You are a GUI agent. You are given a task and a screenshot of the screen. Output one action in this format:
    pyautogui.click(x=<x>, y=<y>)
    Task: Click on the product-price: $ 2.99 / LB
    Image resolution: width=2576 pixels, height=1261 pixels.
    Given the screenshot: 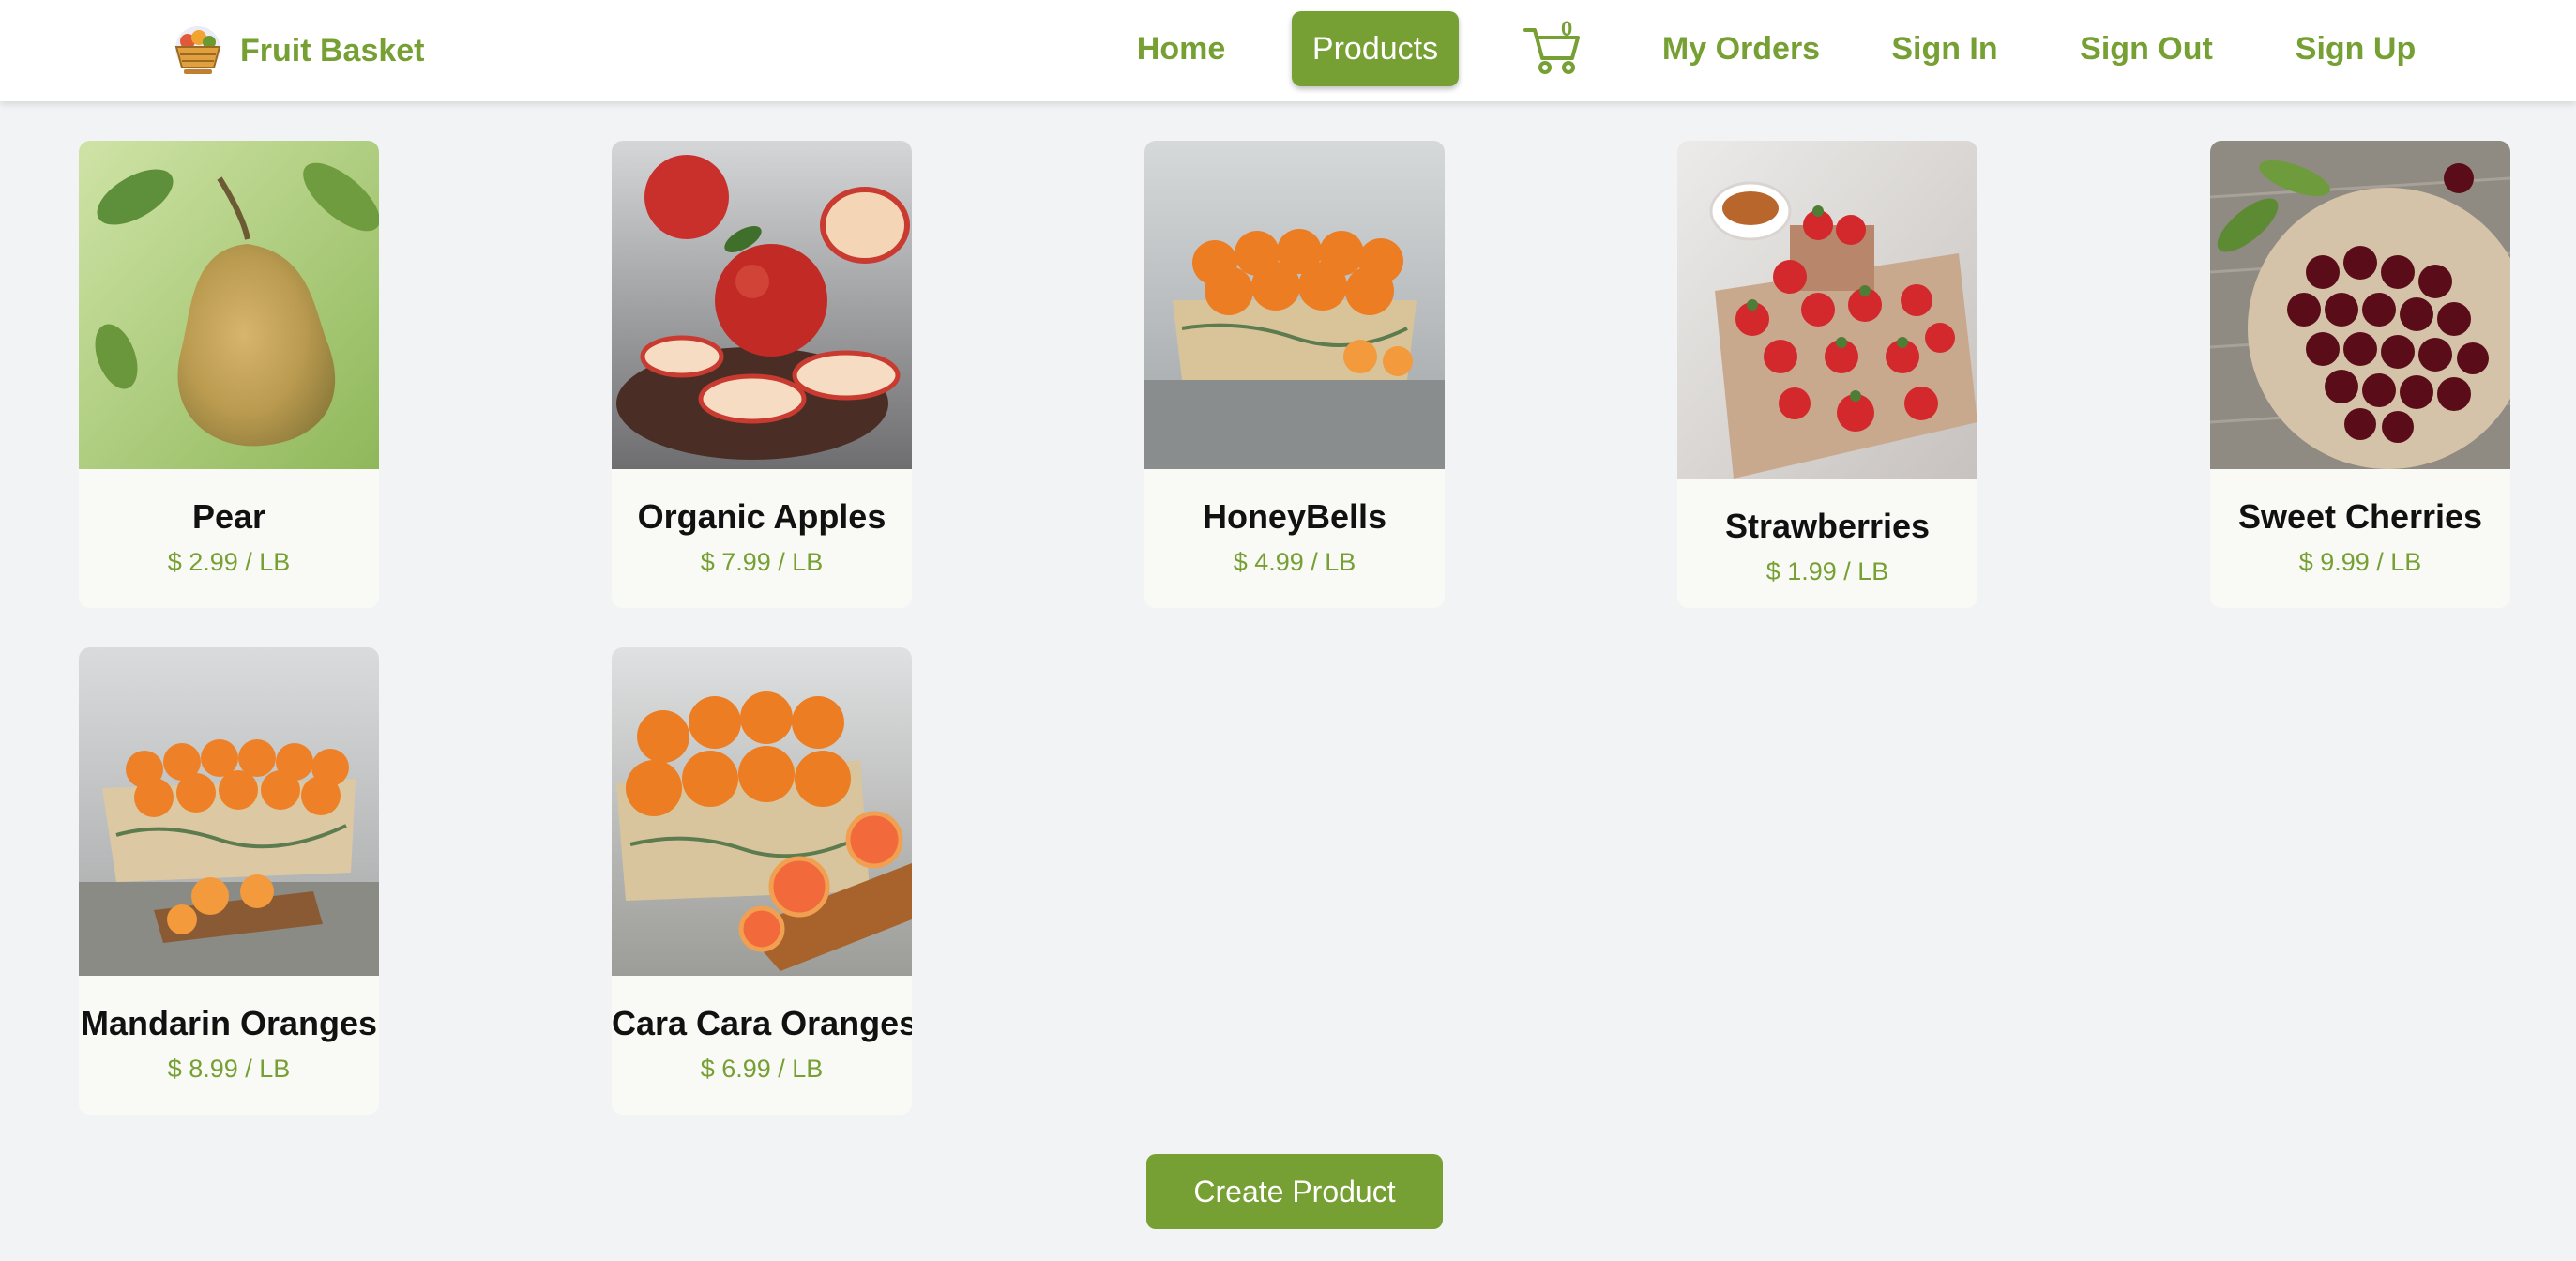 What is the action you would take?
    pyautogui.click(x=229, y=562)
    